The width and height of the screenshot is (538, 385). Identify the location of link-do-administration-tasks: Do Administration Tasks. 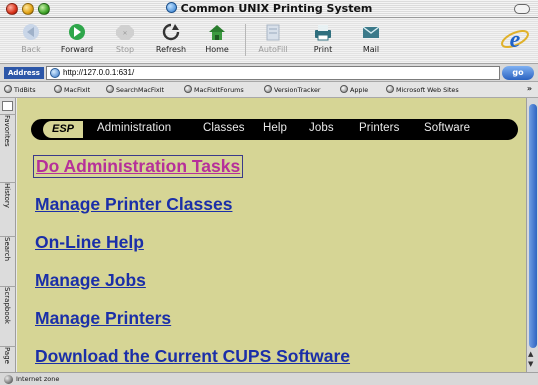
(138, 166).